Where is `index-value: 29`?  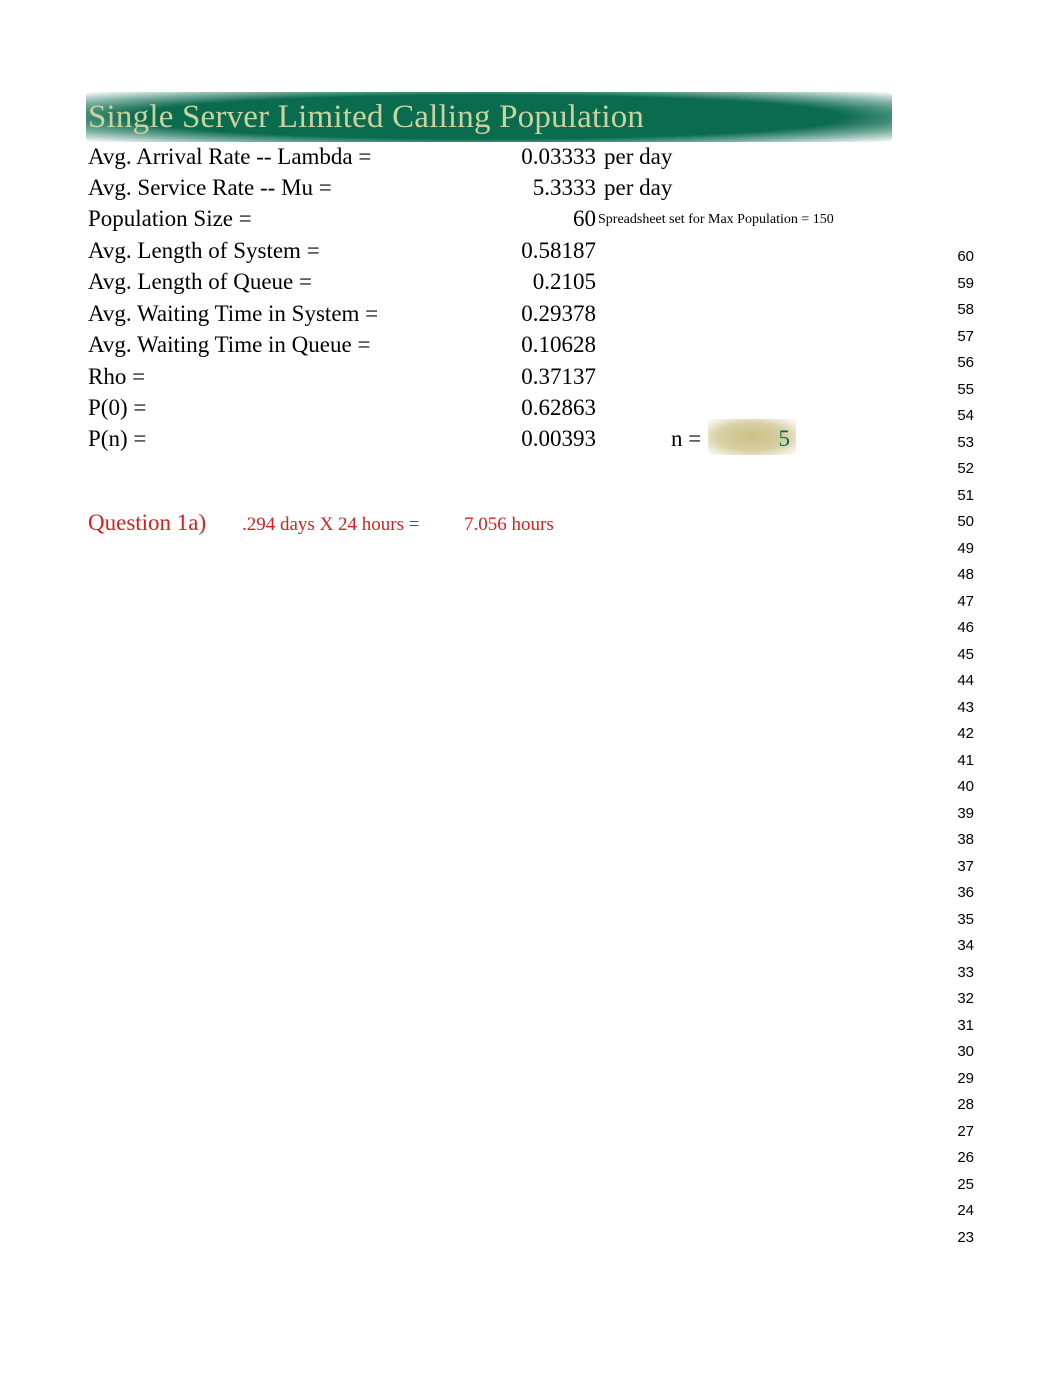 index-value: 29 is located at coordinates (965, 1078).